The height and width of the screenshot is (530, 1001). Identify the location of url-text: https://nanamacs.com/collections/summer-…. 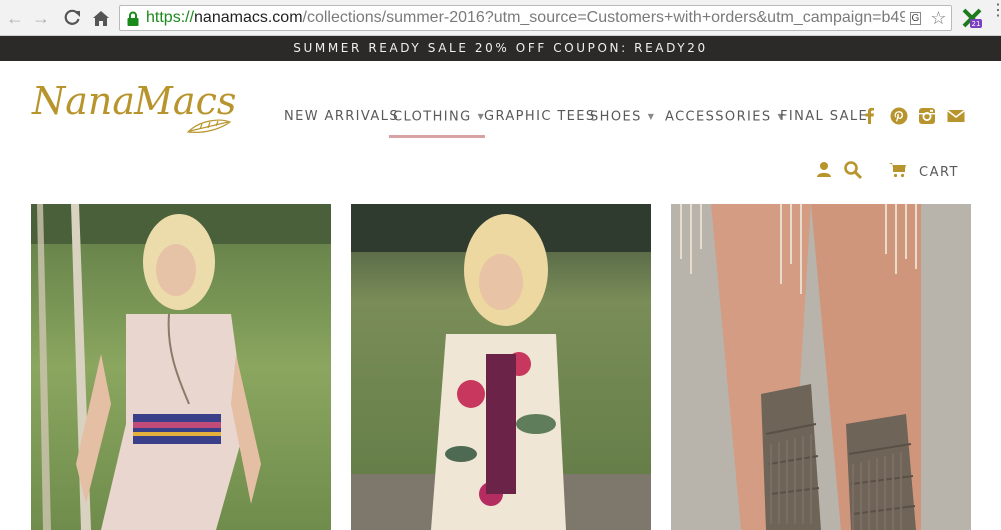
(527, 18).